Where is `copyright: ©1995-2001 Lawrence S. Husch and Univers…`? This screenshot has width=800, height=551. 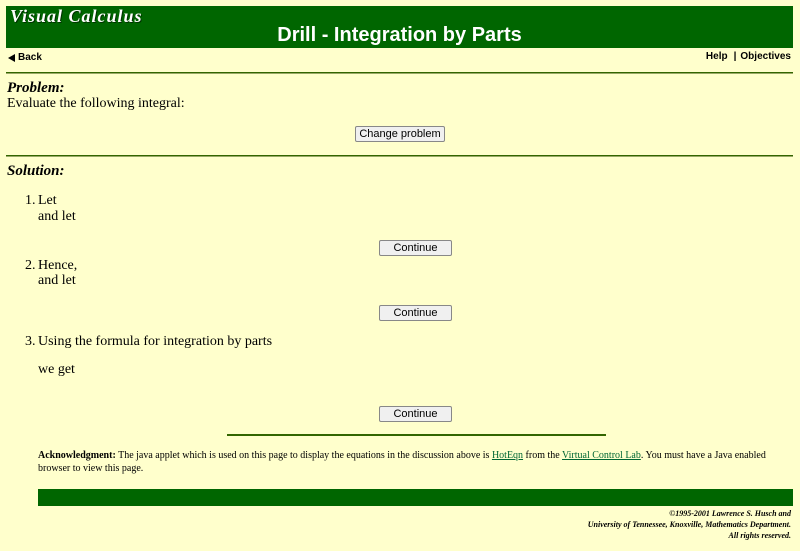 copyright: ©1995-2001 Lawrence S. Husch and Univers… is located at coordinates (689, 524).